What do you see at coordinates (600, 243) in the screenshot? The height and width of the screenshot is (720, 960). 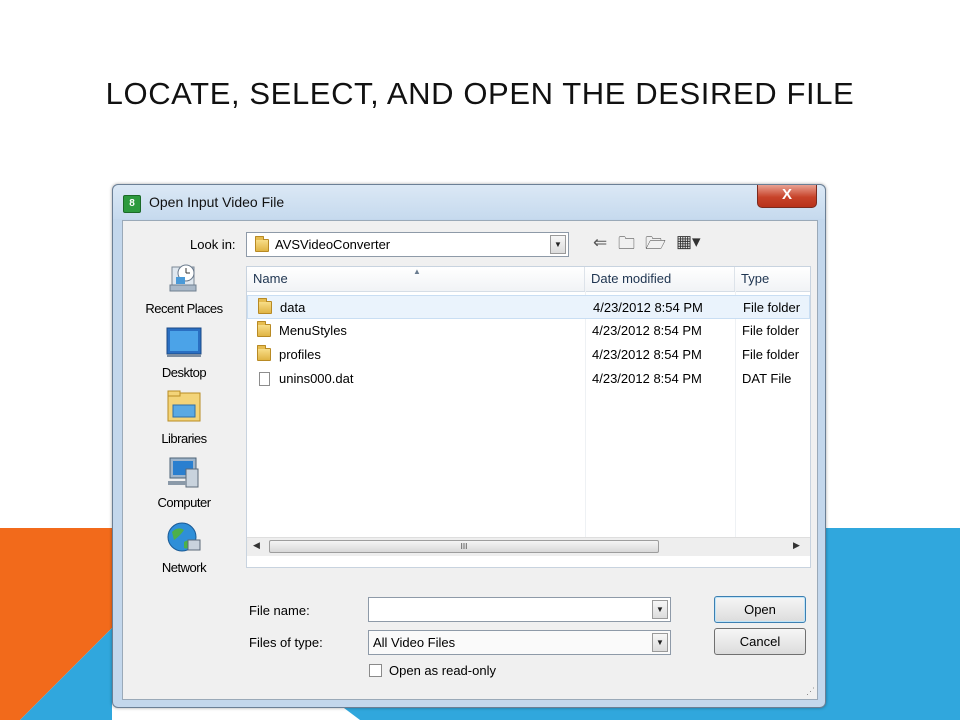 I see `back-arrow-icon: ⇐` at bounding box center [600, 243].